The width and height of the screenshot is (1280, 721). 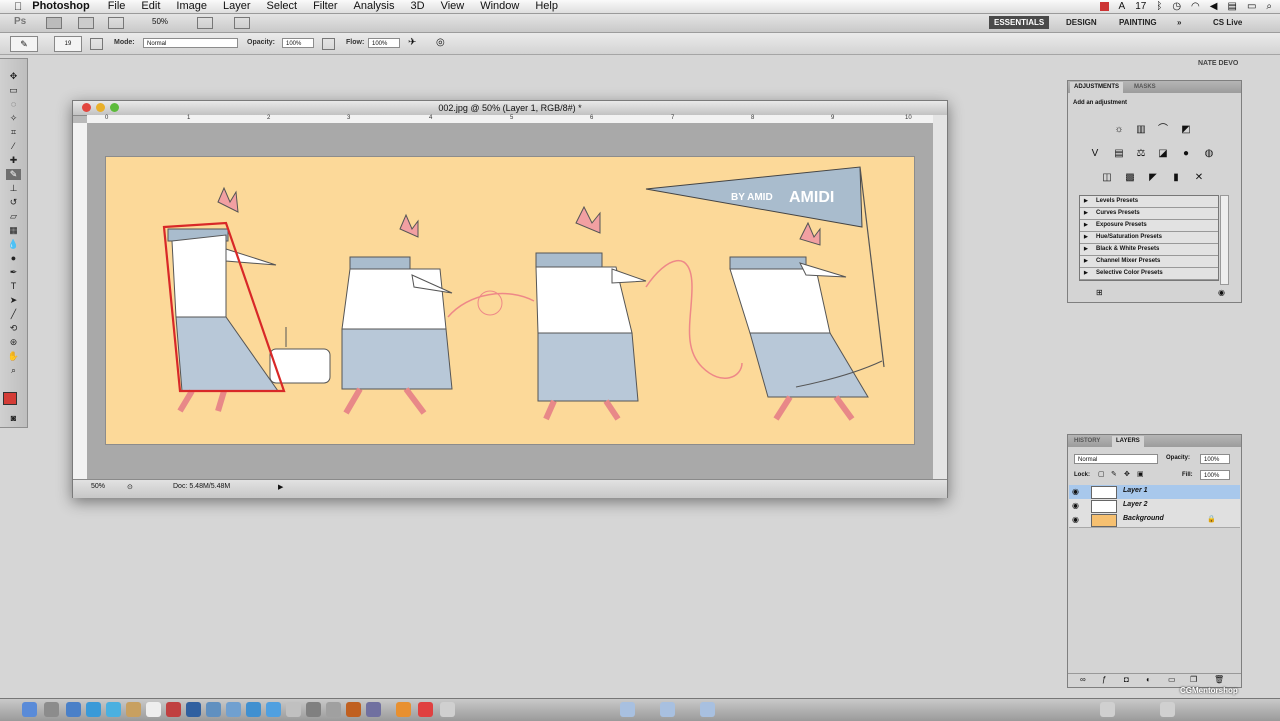 I want to click on bluetooth-icon: ᛒ, so click(x=1159, y=6).